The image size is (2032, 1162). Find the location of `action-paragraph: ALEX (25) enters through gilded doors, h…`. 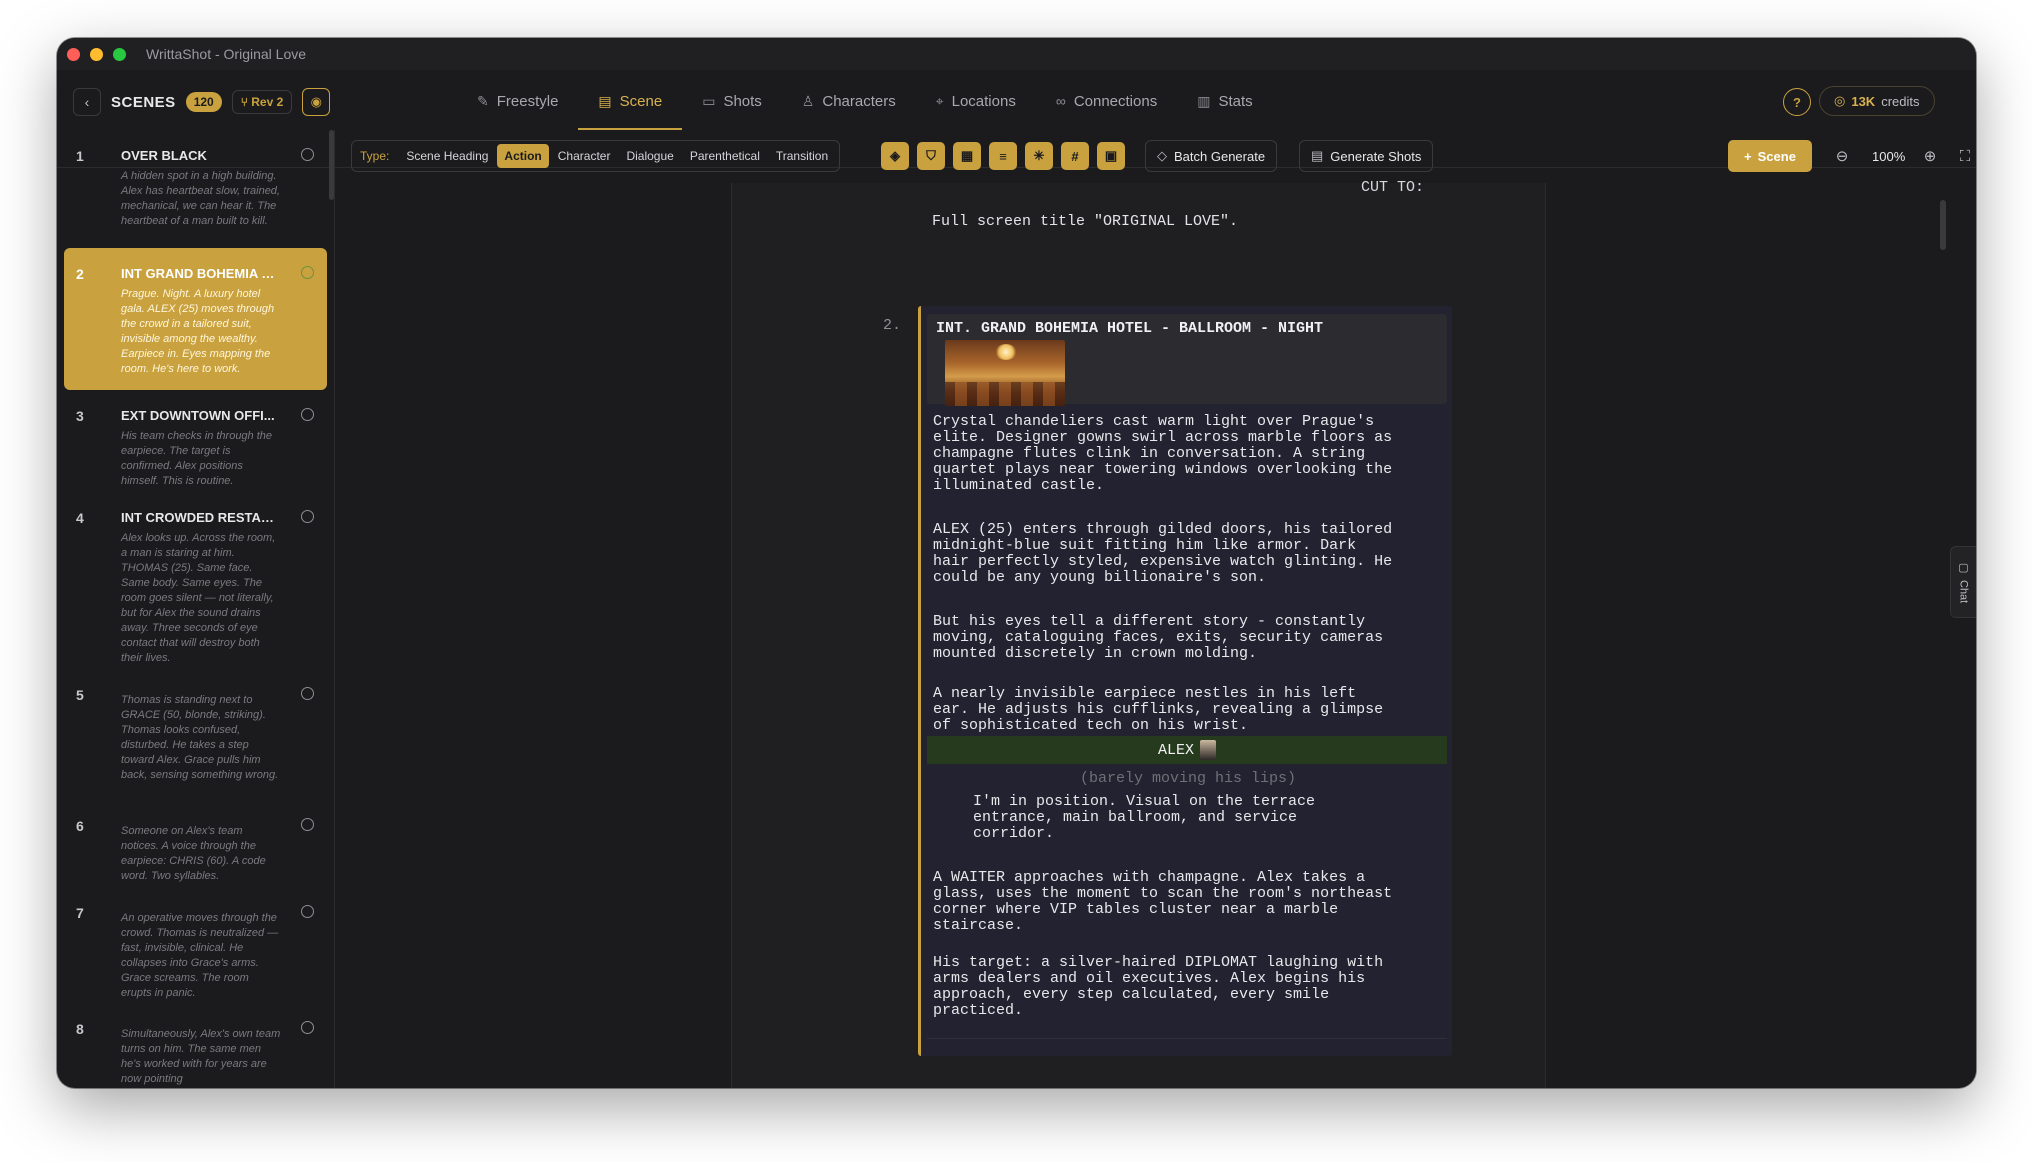

action-paragraph: ALEX (25) enters through gilded doors, h… is located at coordinates (1183, 554).